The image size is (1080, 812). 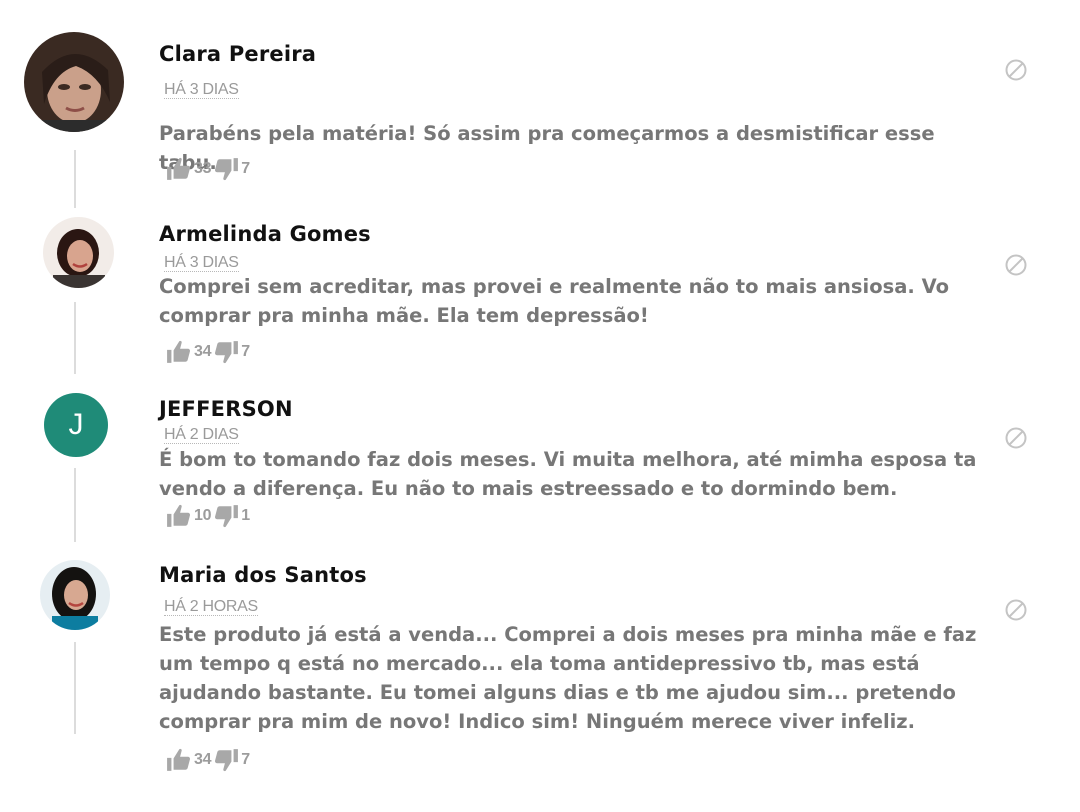 What do you see at coordinates (263, 575) in the screenshot?
I see `author-name: Maria dos Santos` at bounding box center [263, 575].